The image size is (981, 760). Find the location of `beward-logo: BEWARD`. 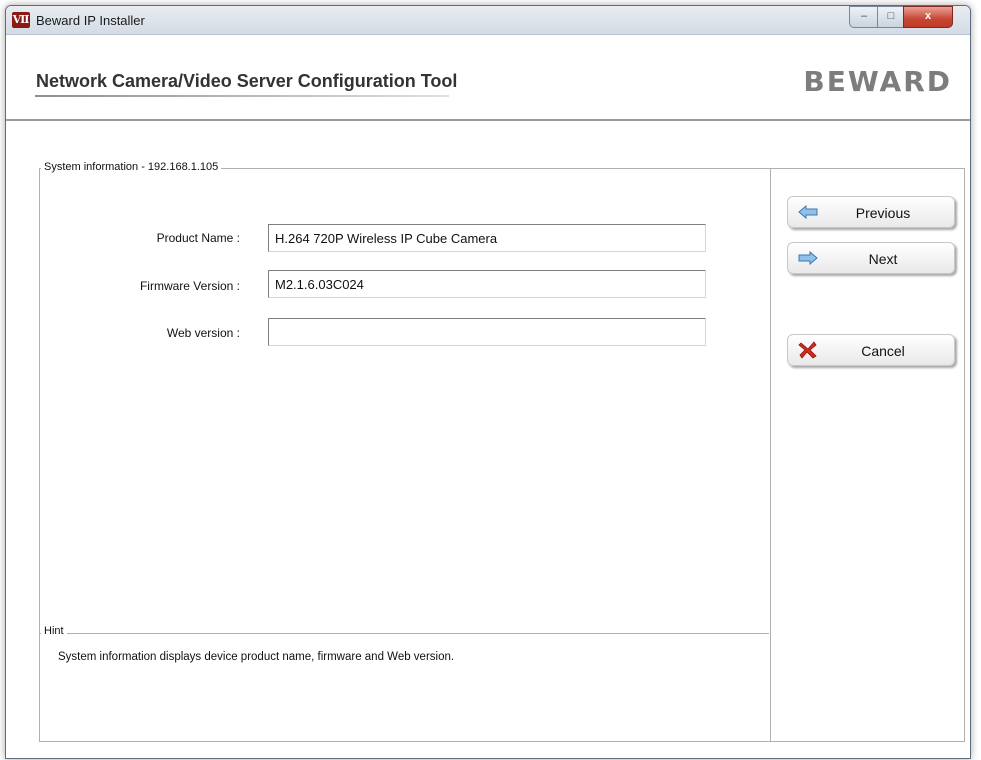

beward-logo: BEWARD is located at coordinates (877, 81).